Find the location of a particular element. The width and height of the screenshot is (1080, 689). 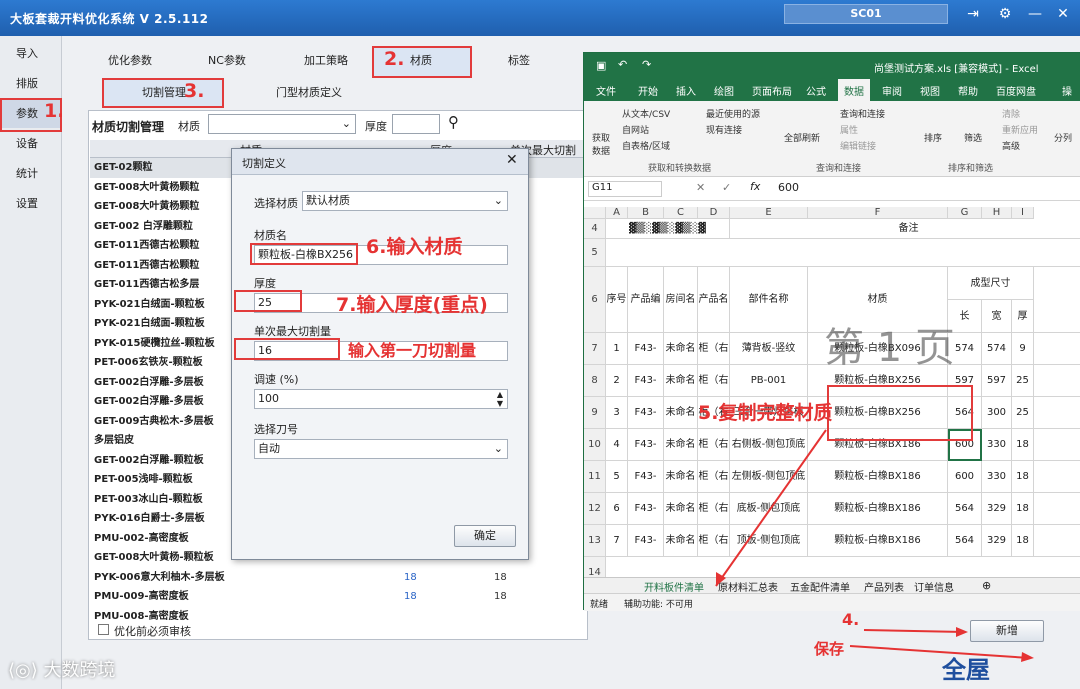

watermark-icon: ⟨◎⟩ is located at coordinates (26, 670).